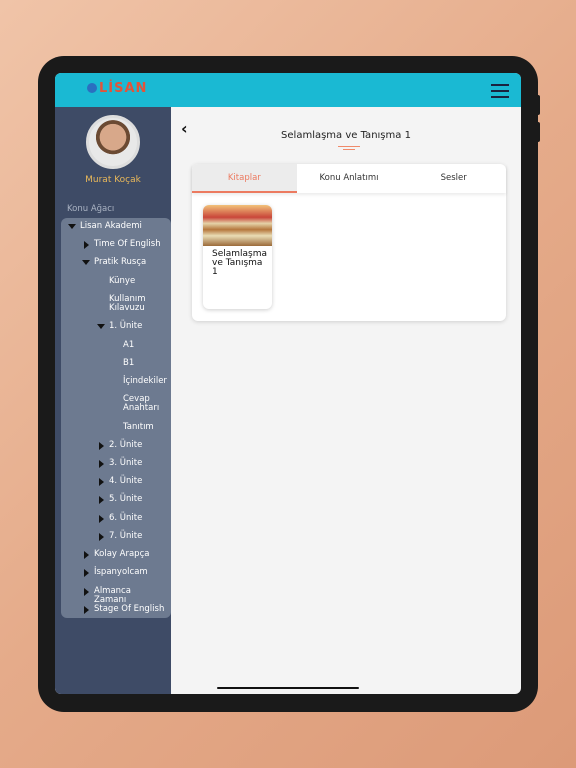 This screenshot has width=576, height=768. Describe the element at coordinates (92, 88) in the screenshot. I see `globe-icon` at that location.